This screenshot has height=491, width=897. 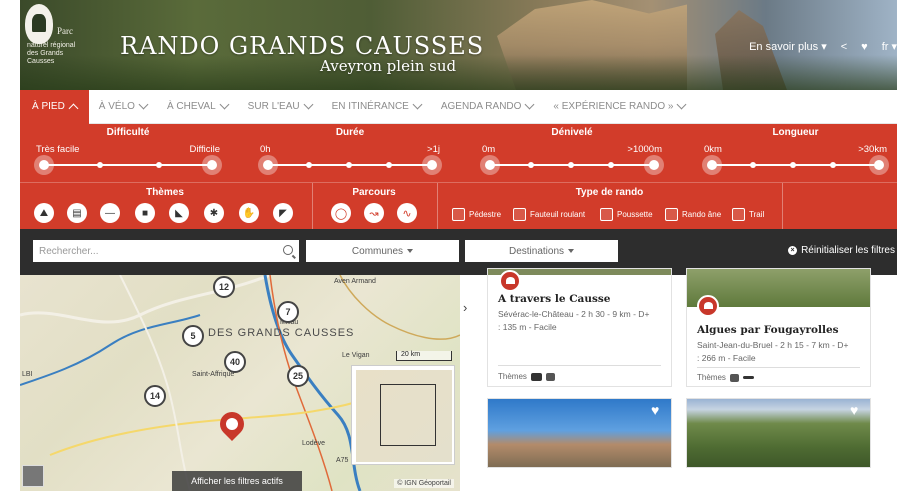 I want to click on hiker-icon: ⛰, so click(x=44, y=213).